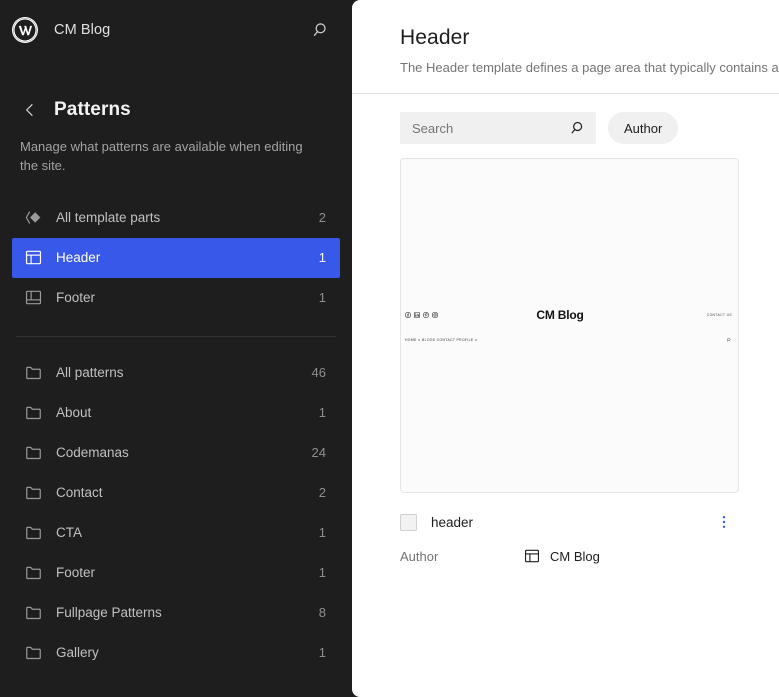 Image resolution: width=779 pixels, height=697 pixels. What do you see at coordinates (569, 515) in the screenshot?
I see `pattern-card-footer: header` at bounding box center [569, 515].